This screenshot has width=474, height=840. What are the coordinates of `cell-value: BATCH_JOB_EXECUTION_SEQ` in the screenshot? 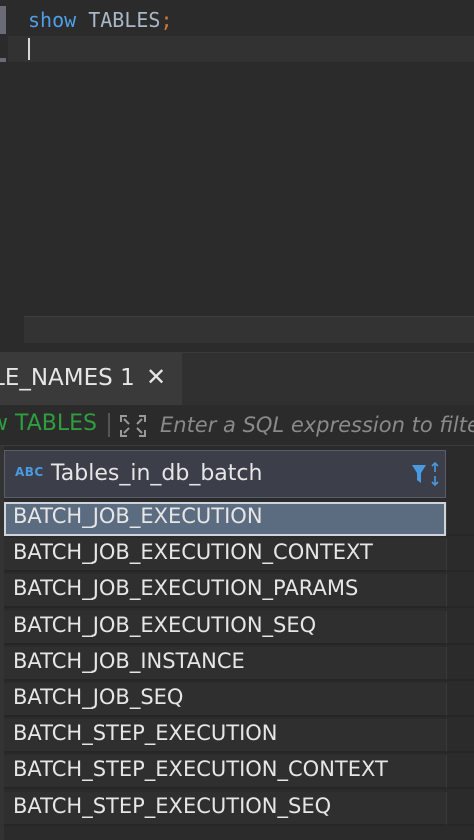 It's located at (165, 625).